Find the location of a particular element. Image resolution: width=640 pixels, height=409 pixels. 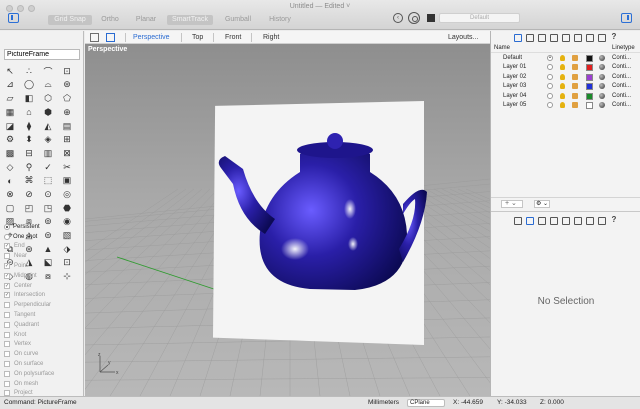

osnap-option: ✓ End is located at coordinates (43, 247).